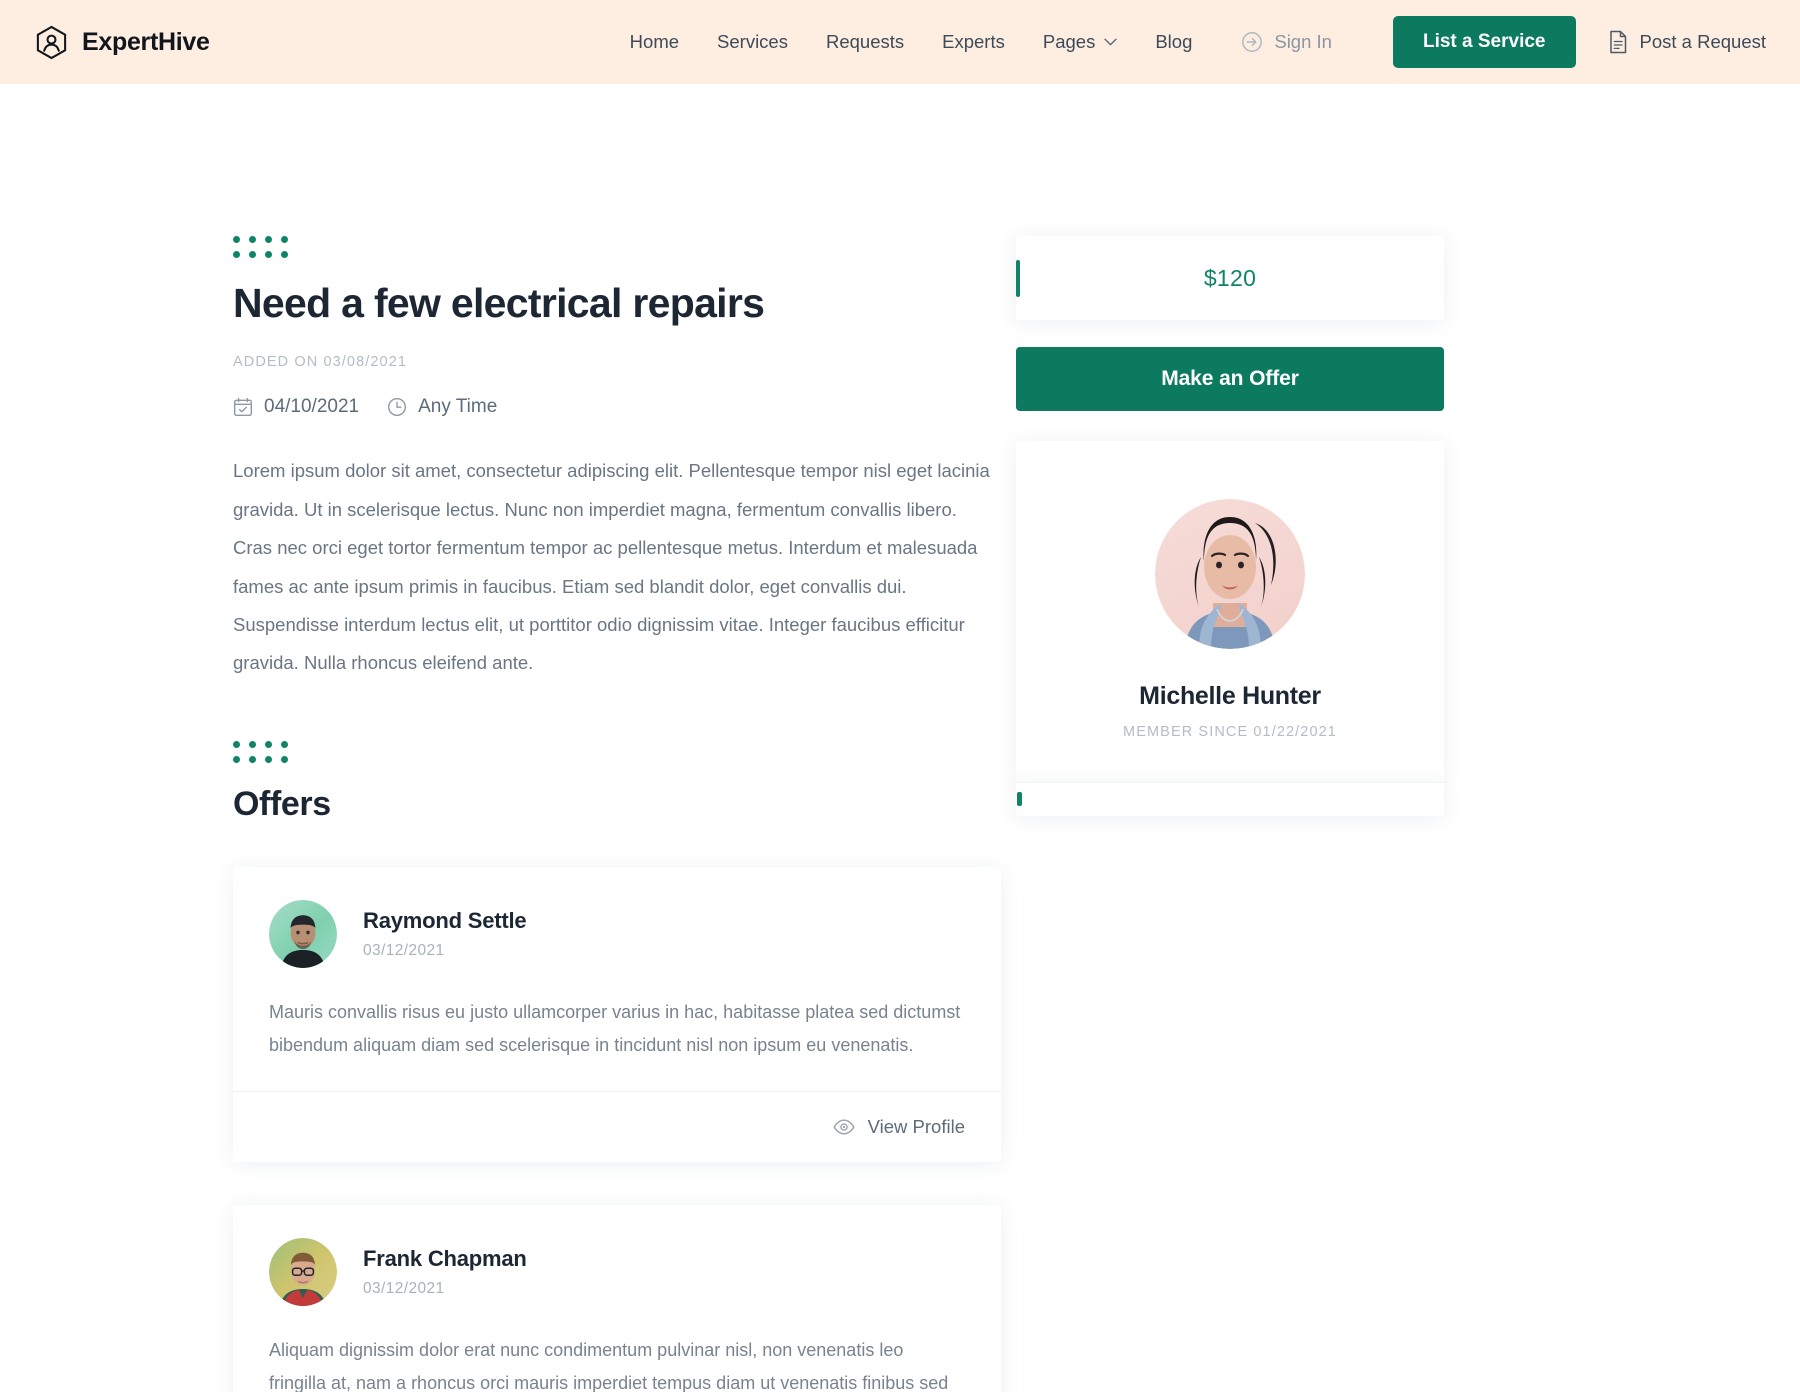  Describe the element at coordinates (282, 803) in the screenshot. I see `offers-heading: Offers` at that location.